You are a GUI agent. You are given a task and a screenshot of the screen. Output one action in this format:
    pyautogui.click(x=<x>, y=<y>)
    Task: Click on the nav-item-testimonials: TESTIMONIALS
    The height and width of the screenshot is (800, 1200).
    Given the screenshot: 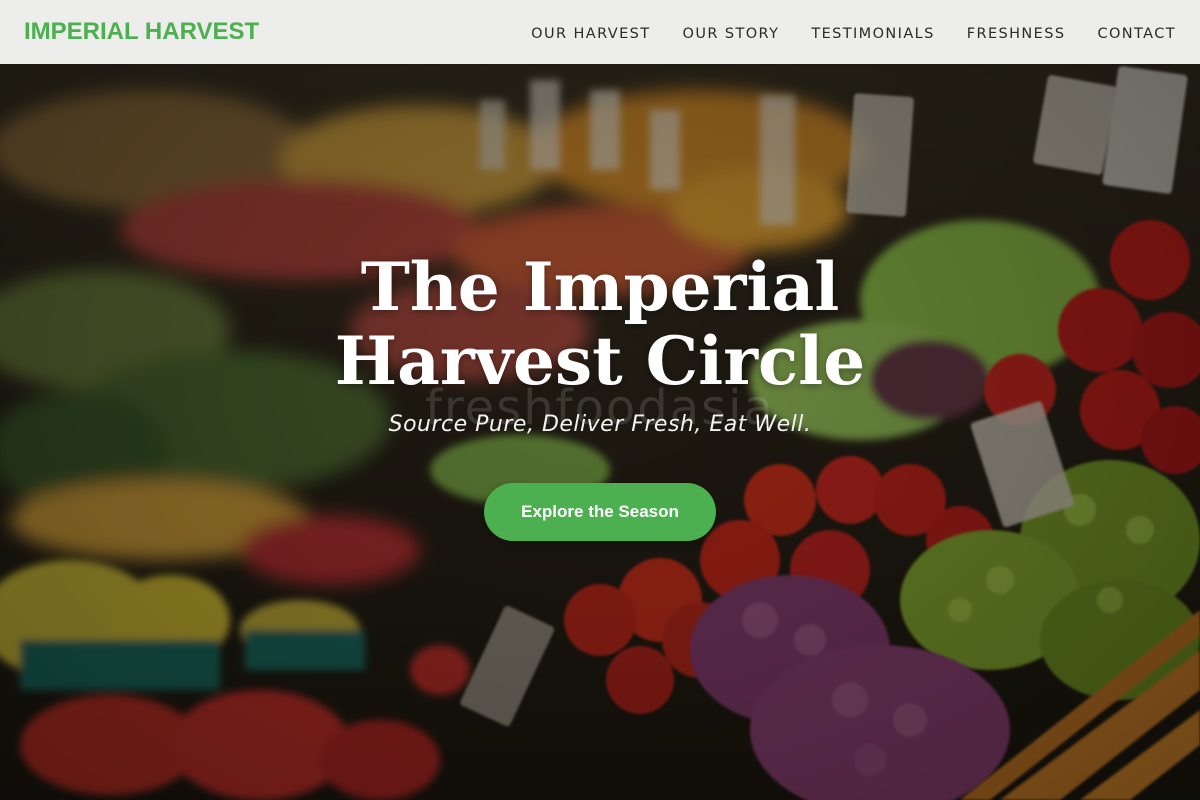 What is the action you would take?
    pyautogui.click(x=872, y=32)
    